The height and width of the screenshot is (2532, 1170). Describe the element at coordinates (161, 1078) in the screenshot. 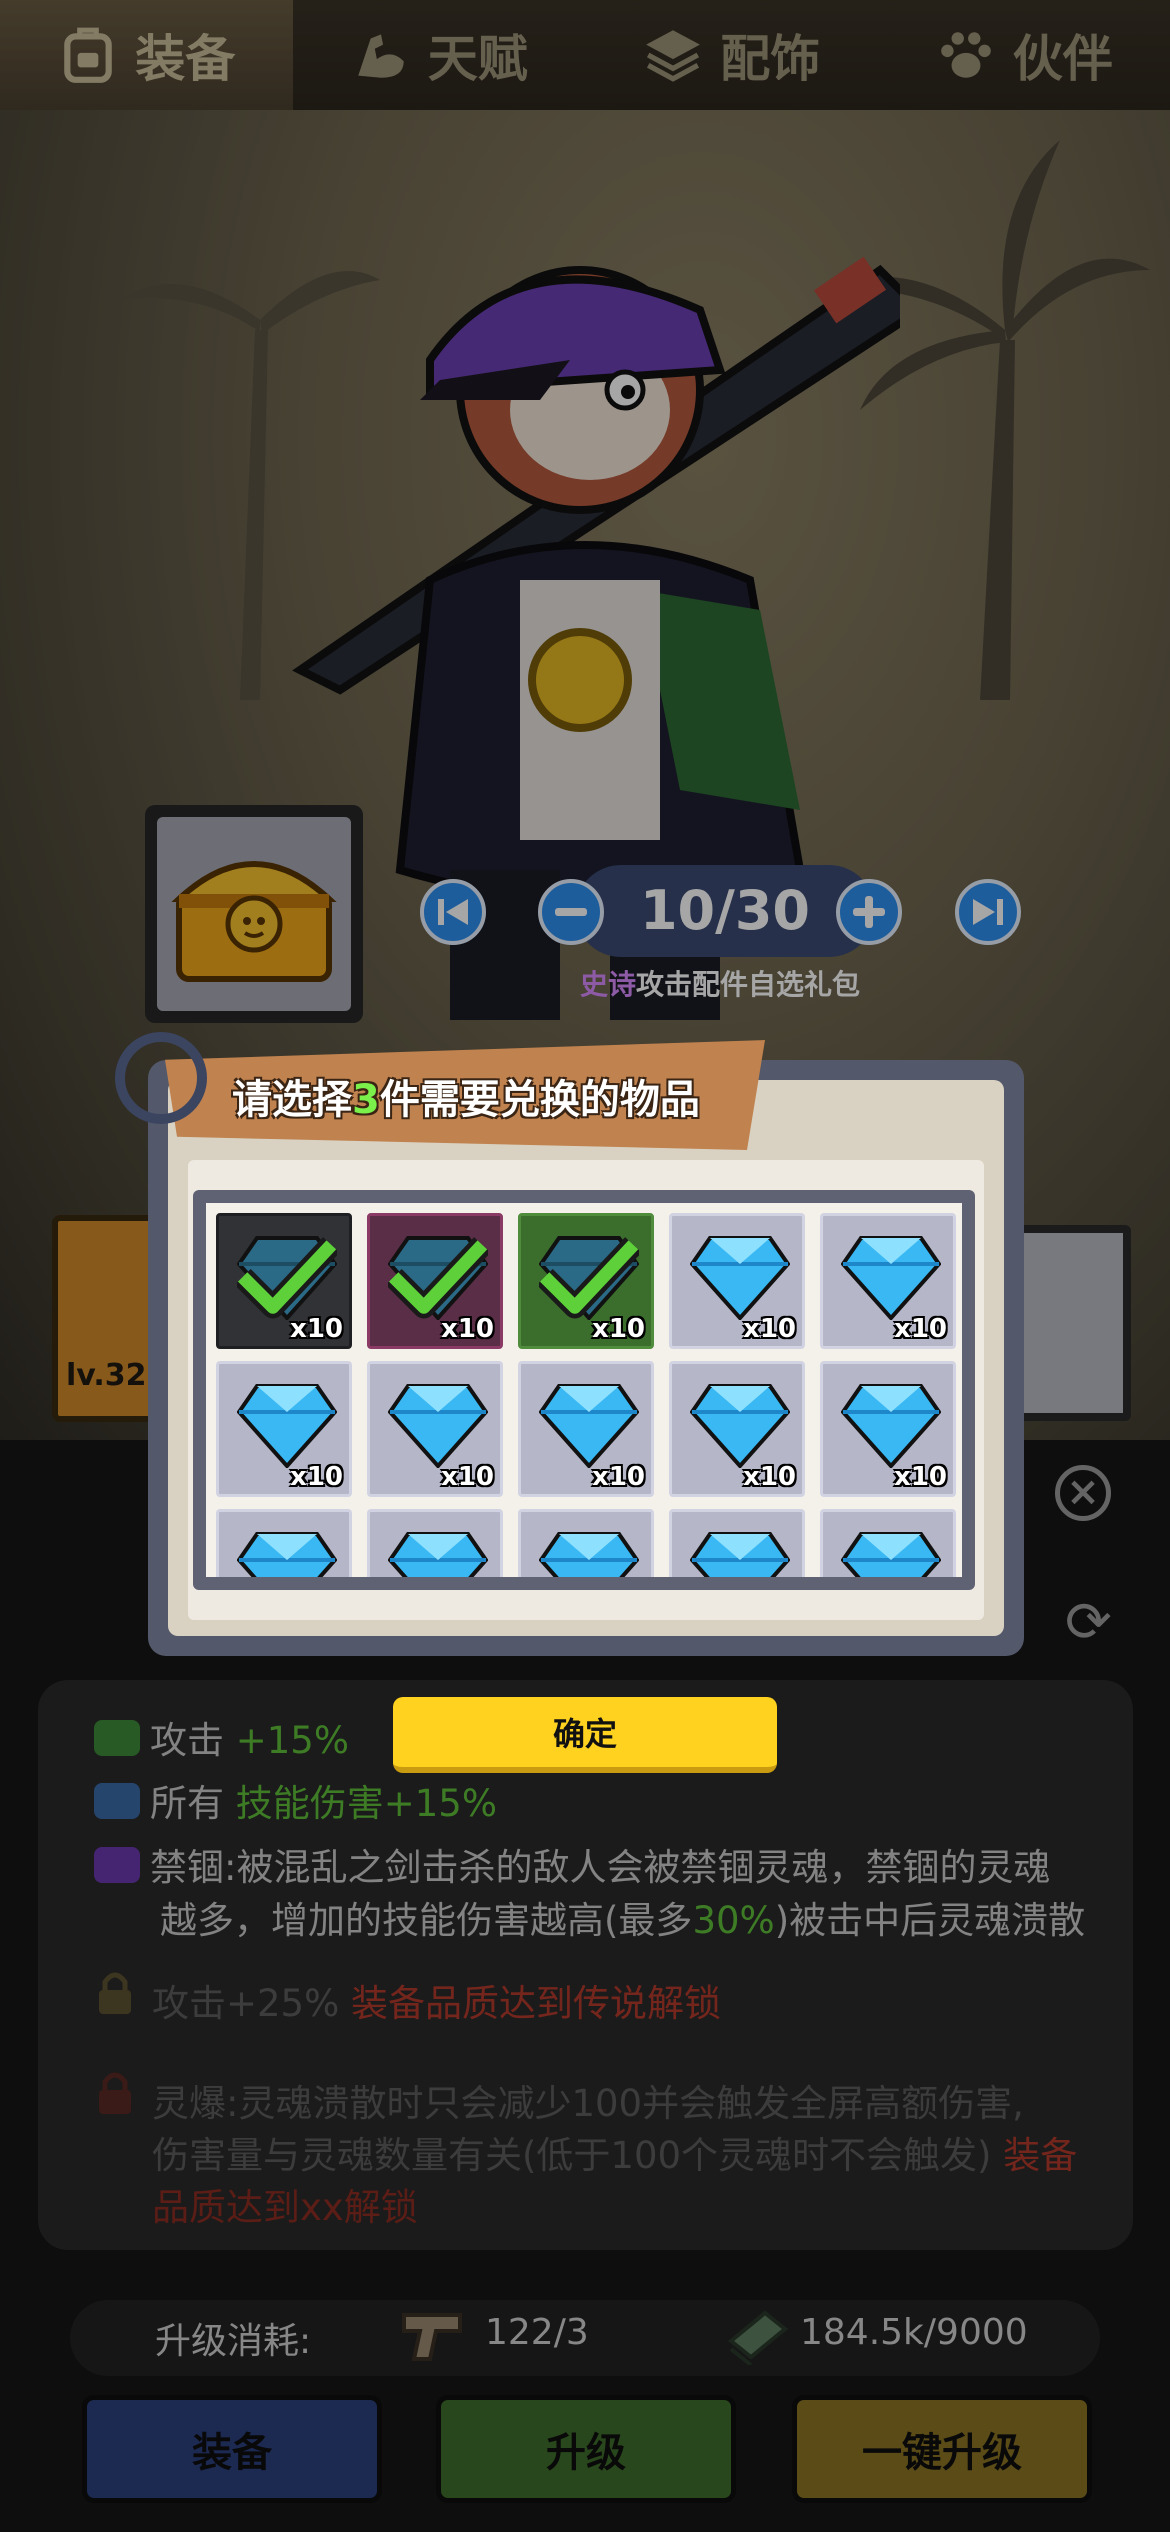

I see `popup-ring-decoration` at that location.